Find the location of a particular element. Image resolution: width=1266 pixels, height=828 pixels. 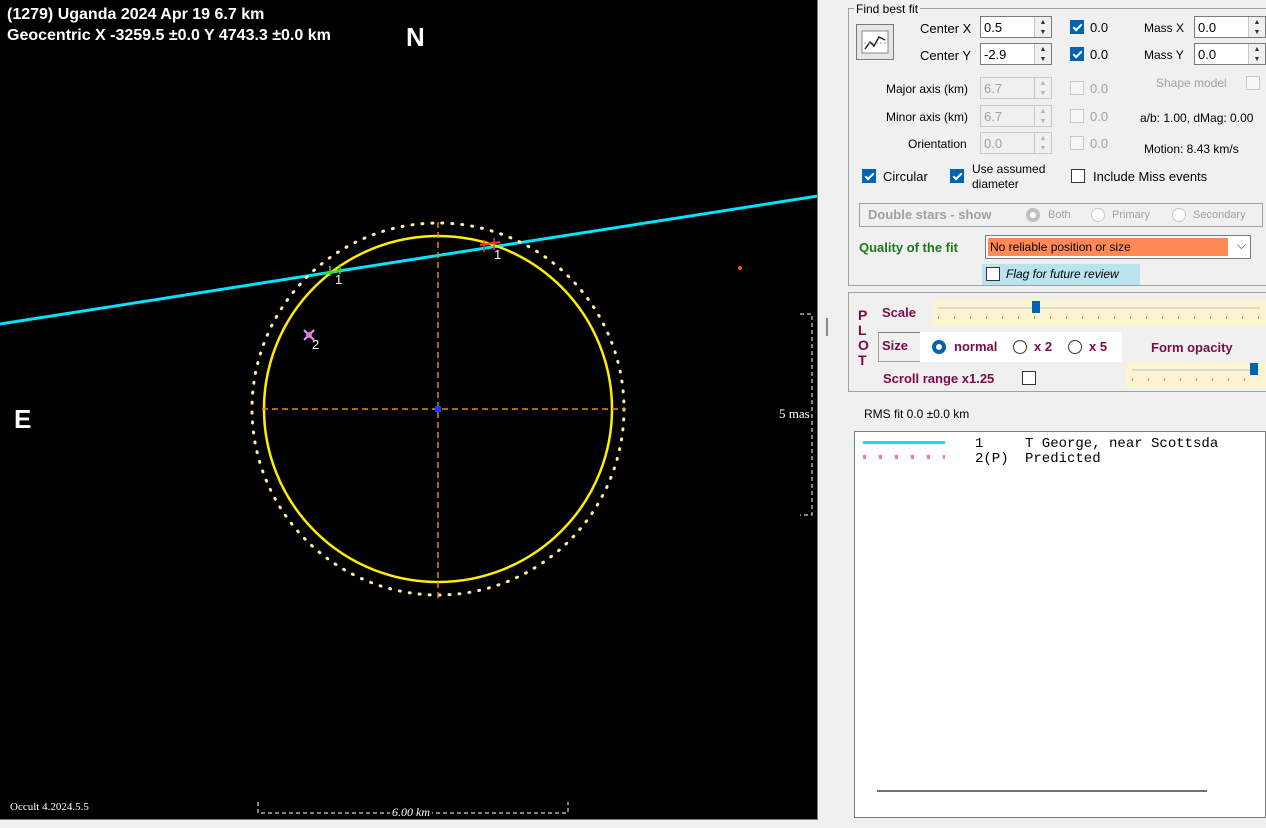

legend-num-1: 1 is located at coordinates (979, 444).